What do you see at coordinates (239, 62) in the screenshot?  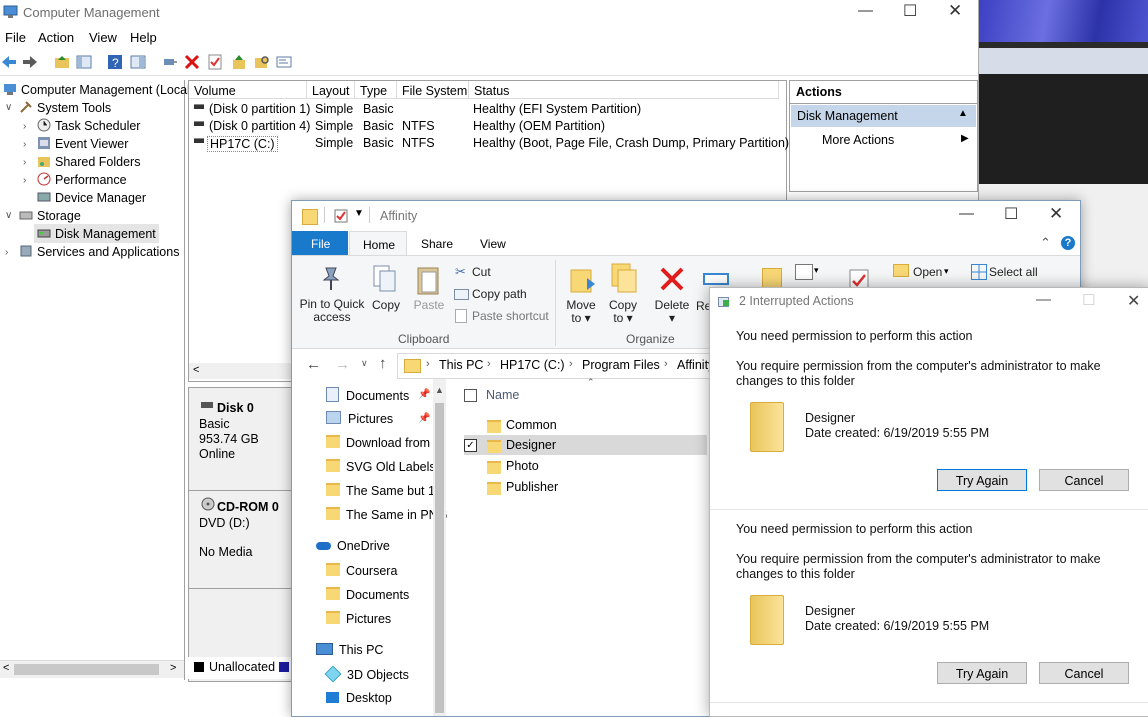 I see `export-icon` at bounding box center [239, 62].